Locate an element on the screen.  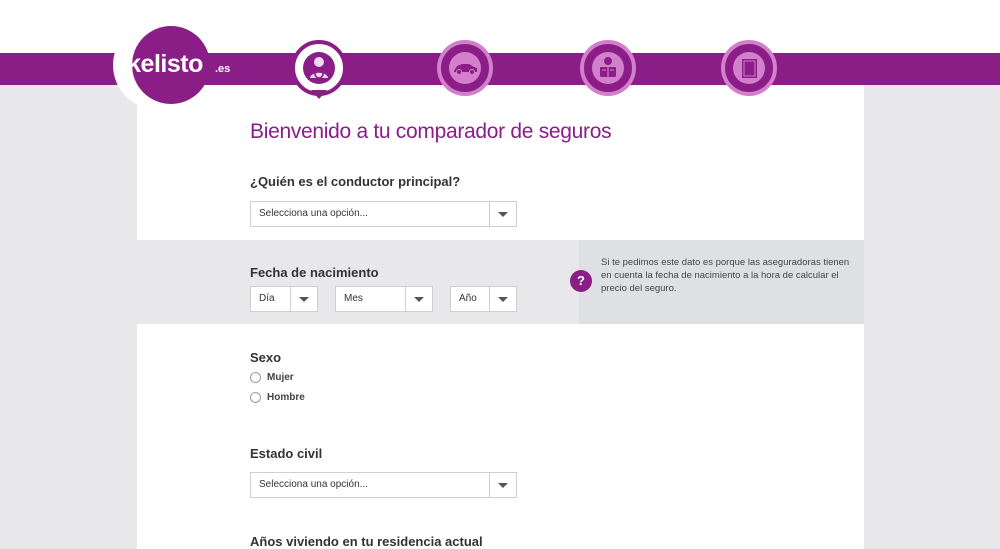
document-icon is located at coordinates (749, 68).